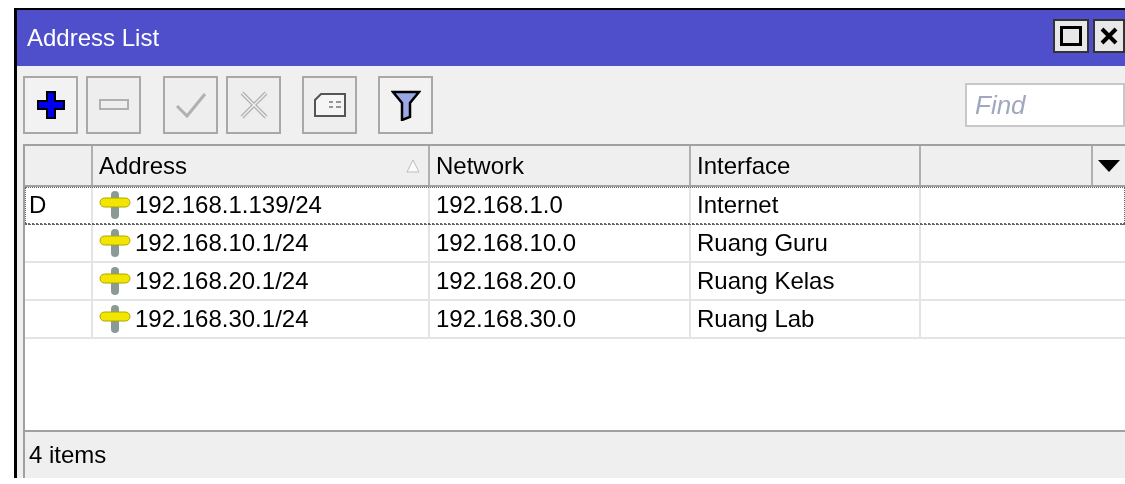 Image resolution: width=1125 pixels, height=484 pixels. I want to click on note-icon, so click(329, 105).